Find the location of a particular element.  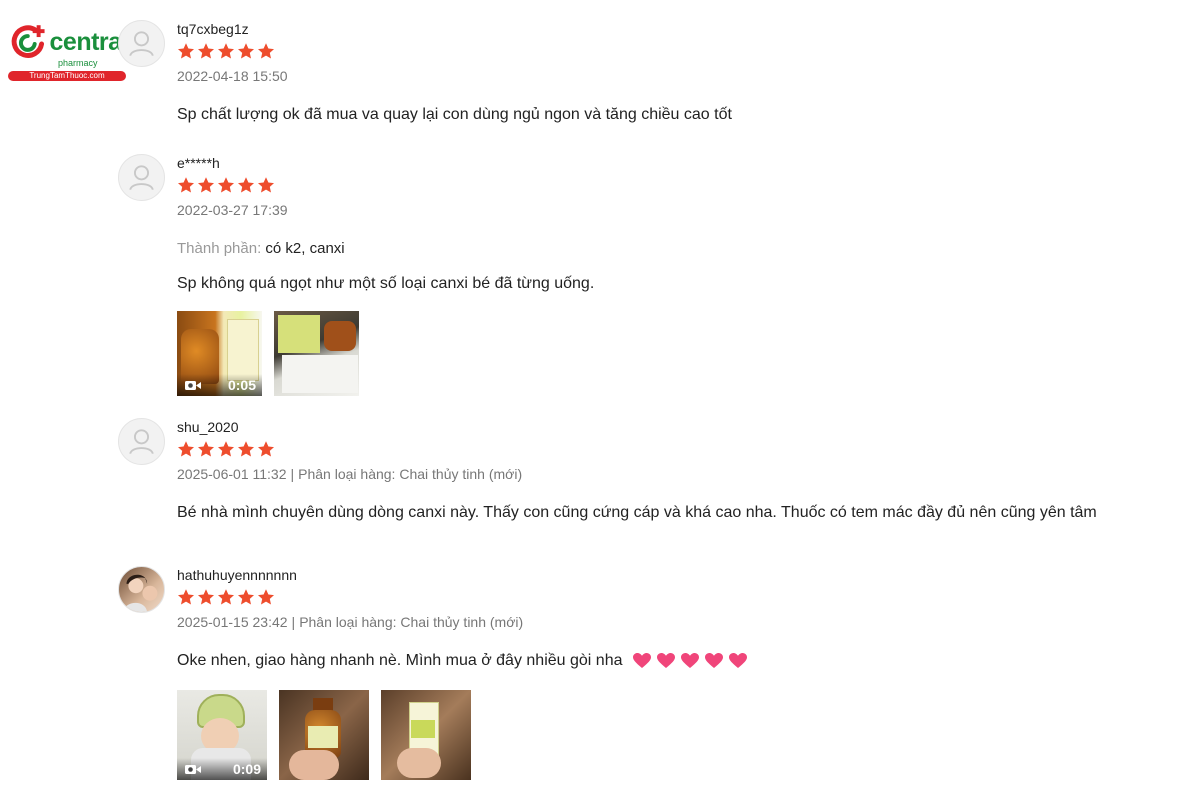

review-video-thumbnail: 0:09 is located at coordinates (222, 735).